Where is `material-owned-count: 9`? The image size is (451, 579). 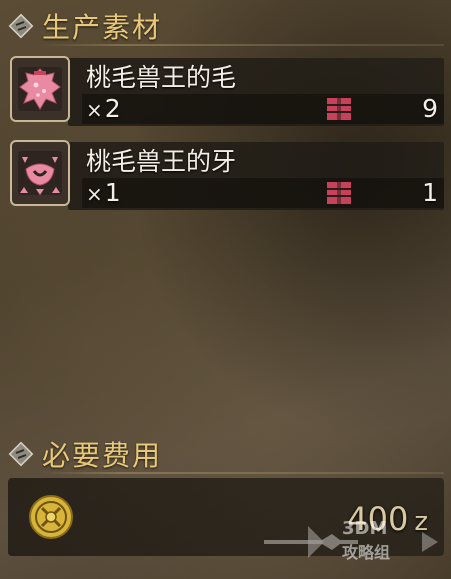 material-owned-count: 9 is located at coordinates (430, 108).